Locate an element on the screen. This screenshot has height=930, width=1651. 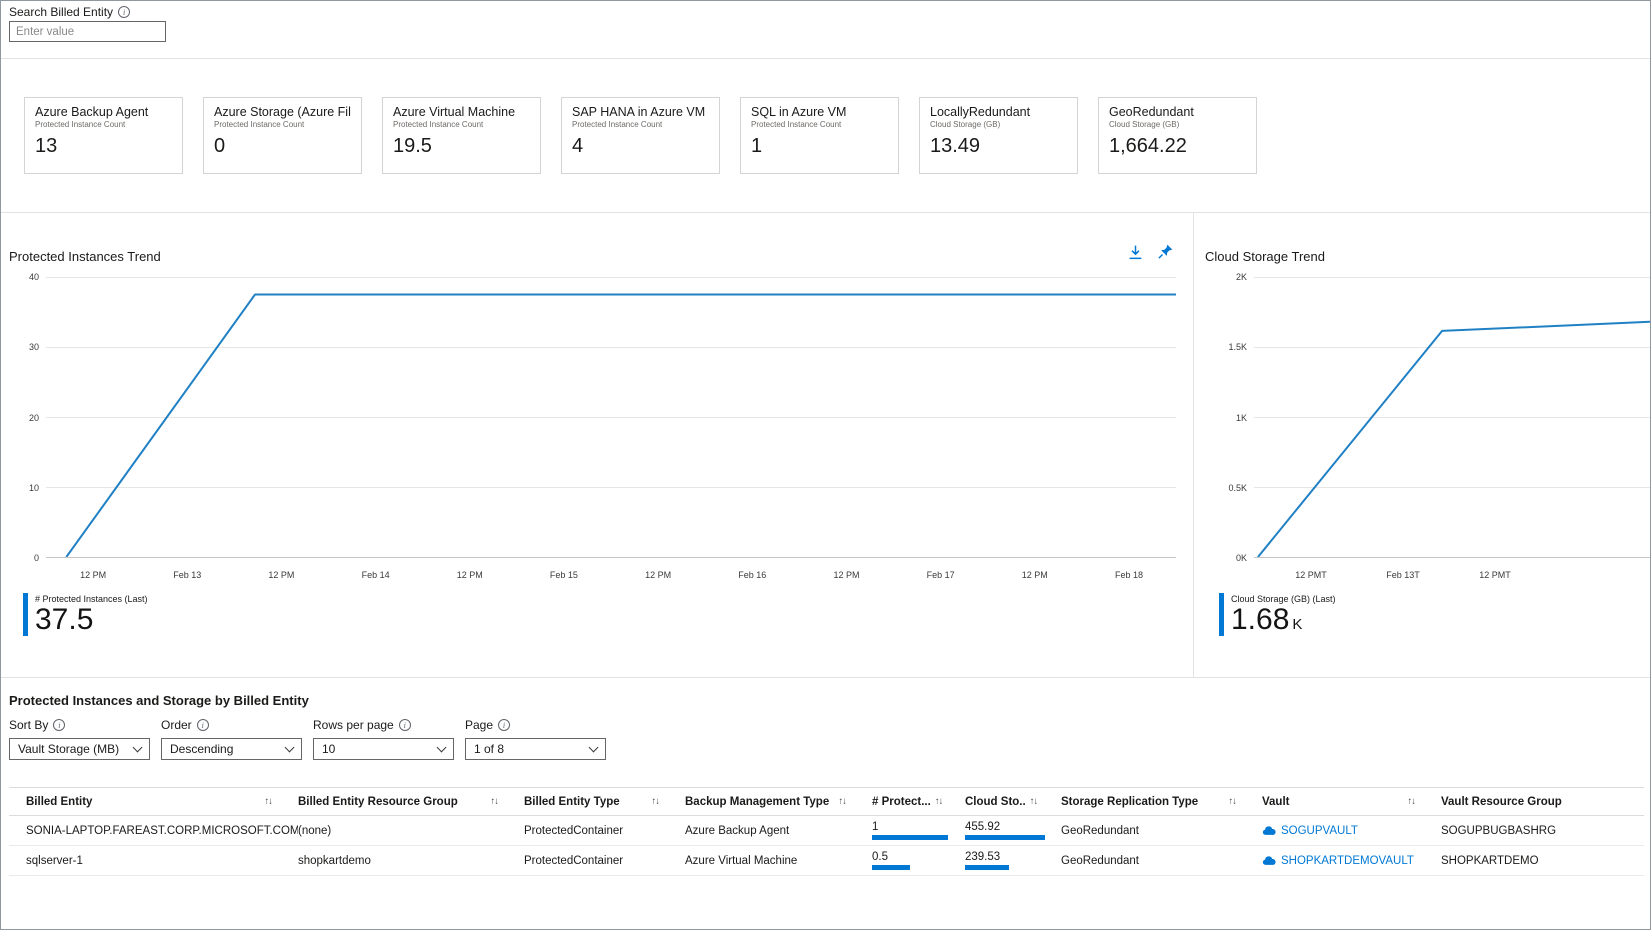
vault-link: SHOPKARTDEMOVAULT is located at coordinates (1351, 861).